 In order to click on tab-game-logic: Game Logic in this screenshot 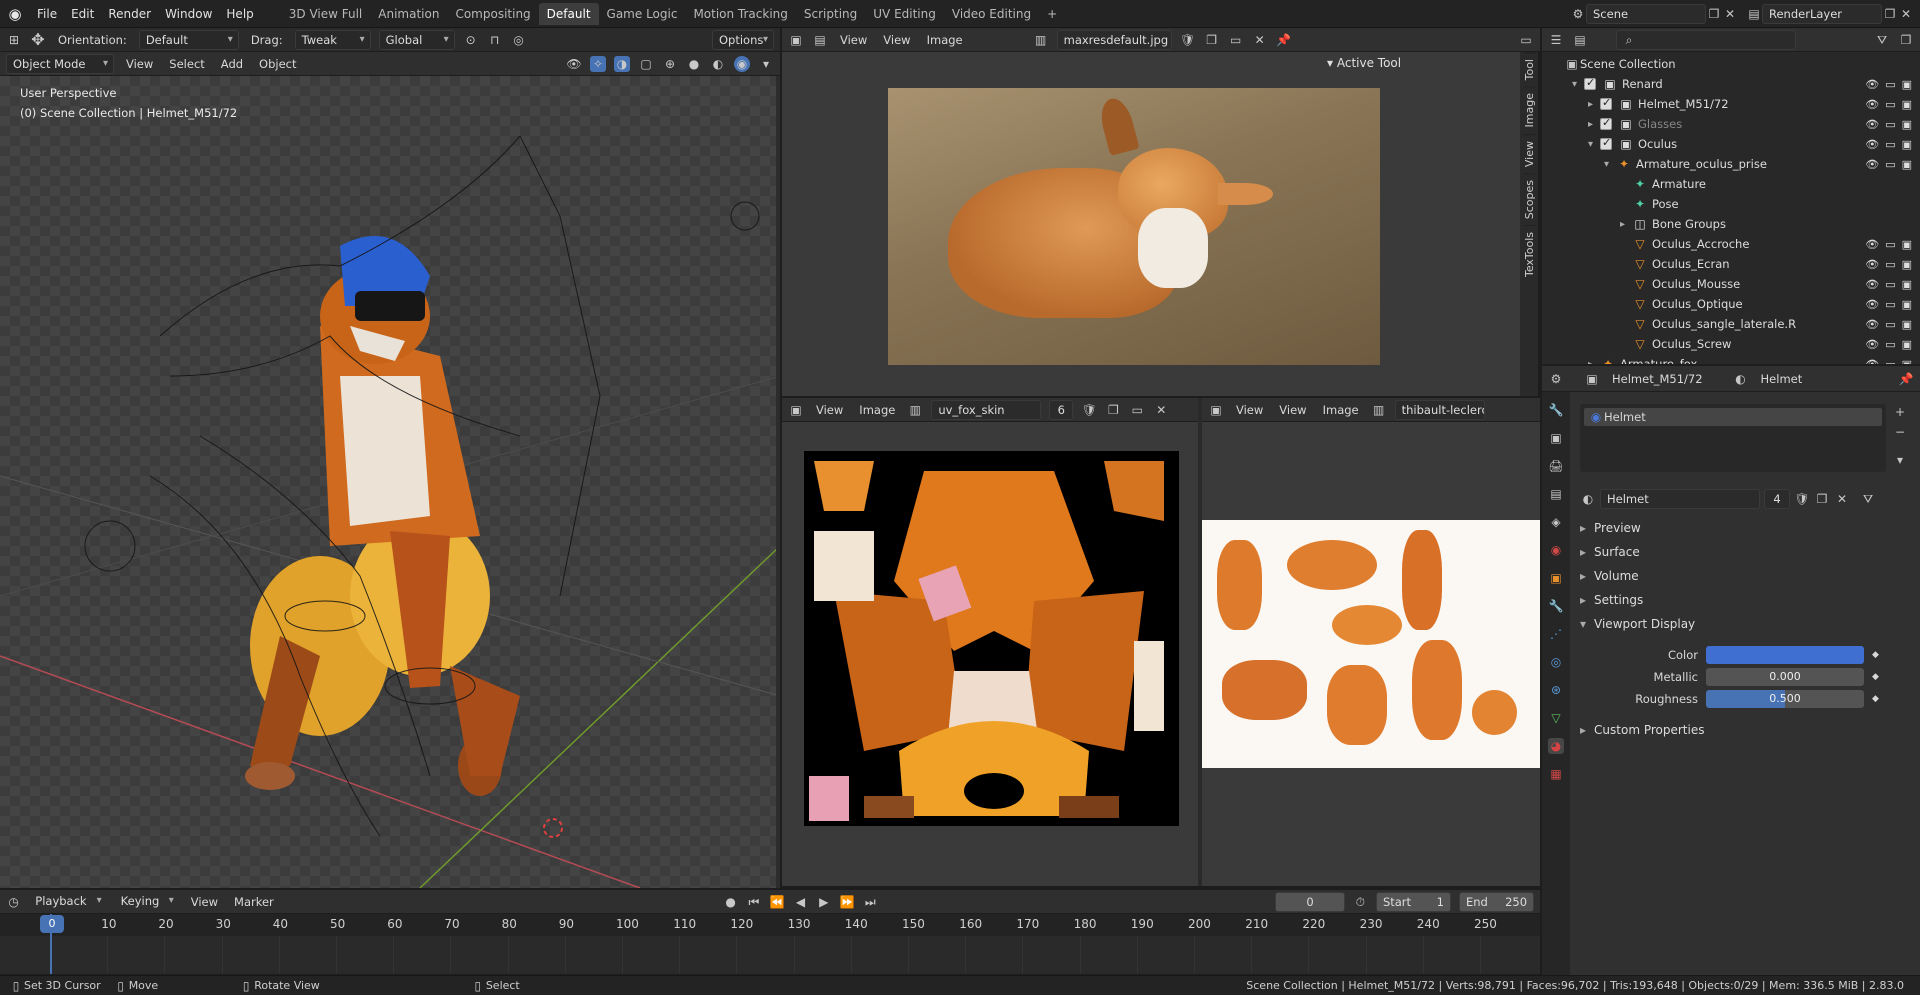, I will do `click(642, 14)`.